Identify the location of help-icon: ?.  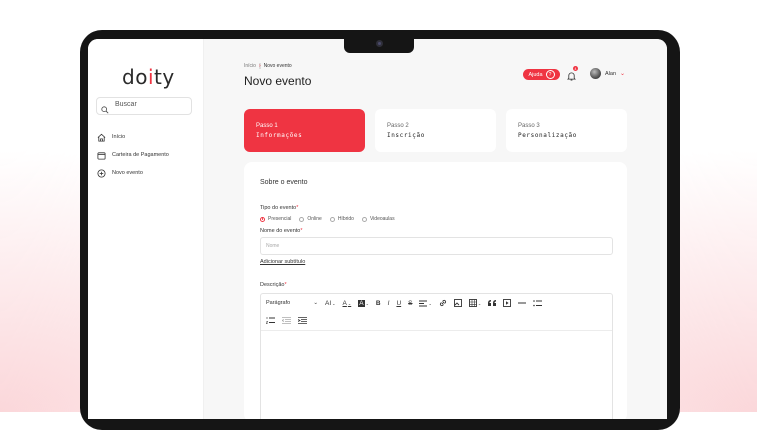
(550, 74).